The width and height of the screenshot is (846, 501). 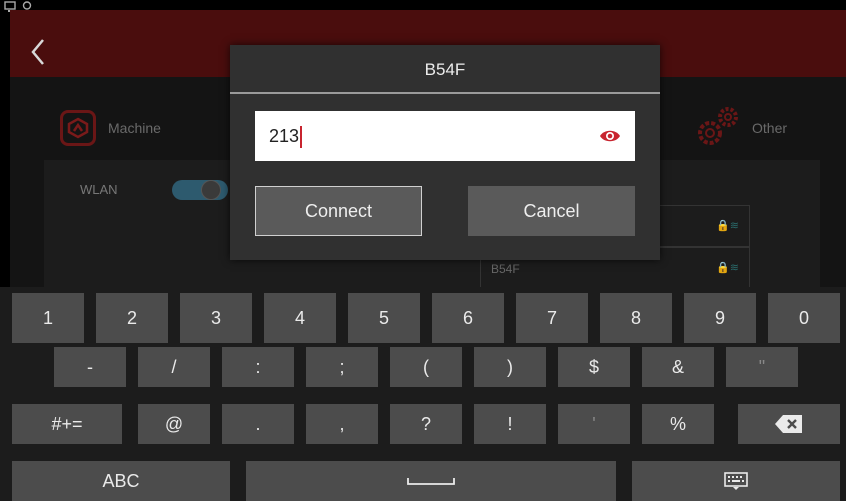 I want to click on key-slash: /, so click(x=174, y=367).